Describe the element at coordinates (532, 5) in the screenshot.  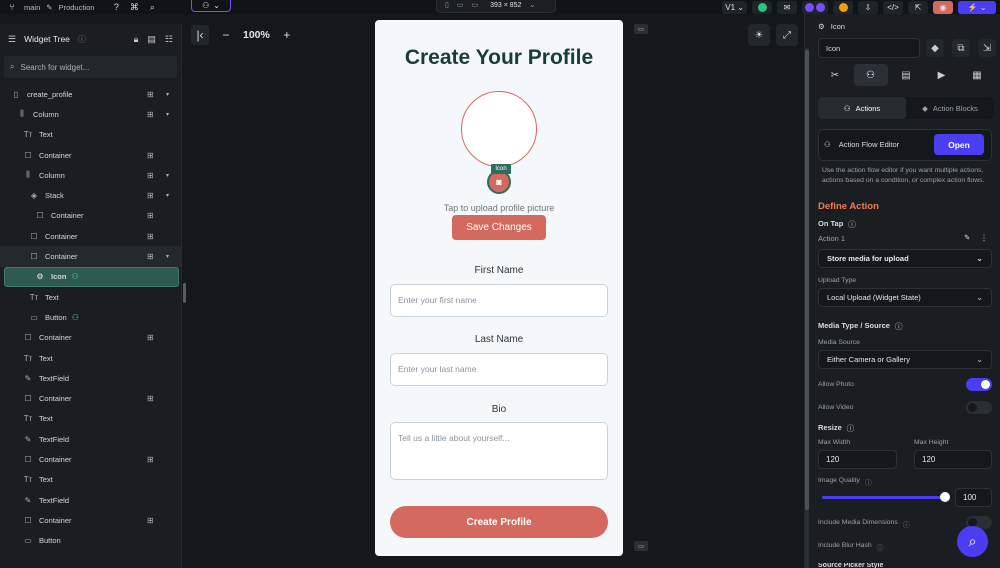
I see `chevron-down-icon: ⌄` at that location.